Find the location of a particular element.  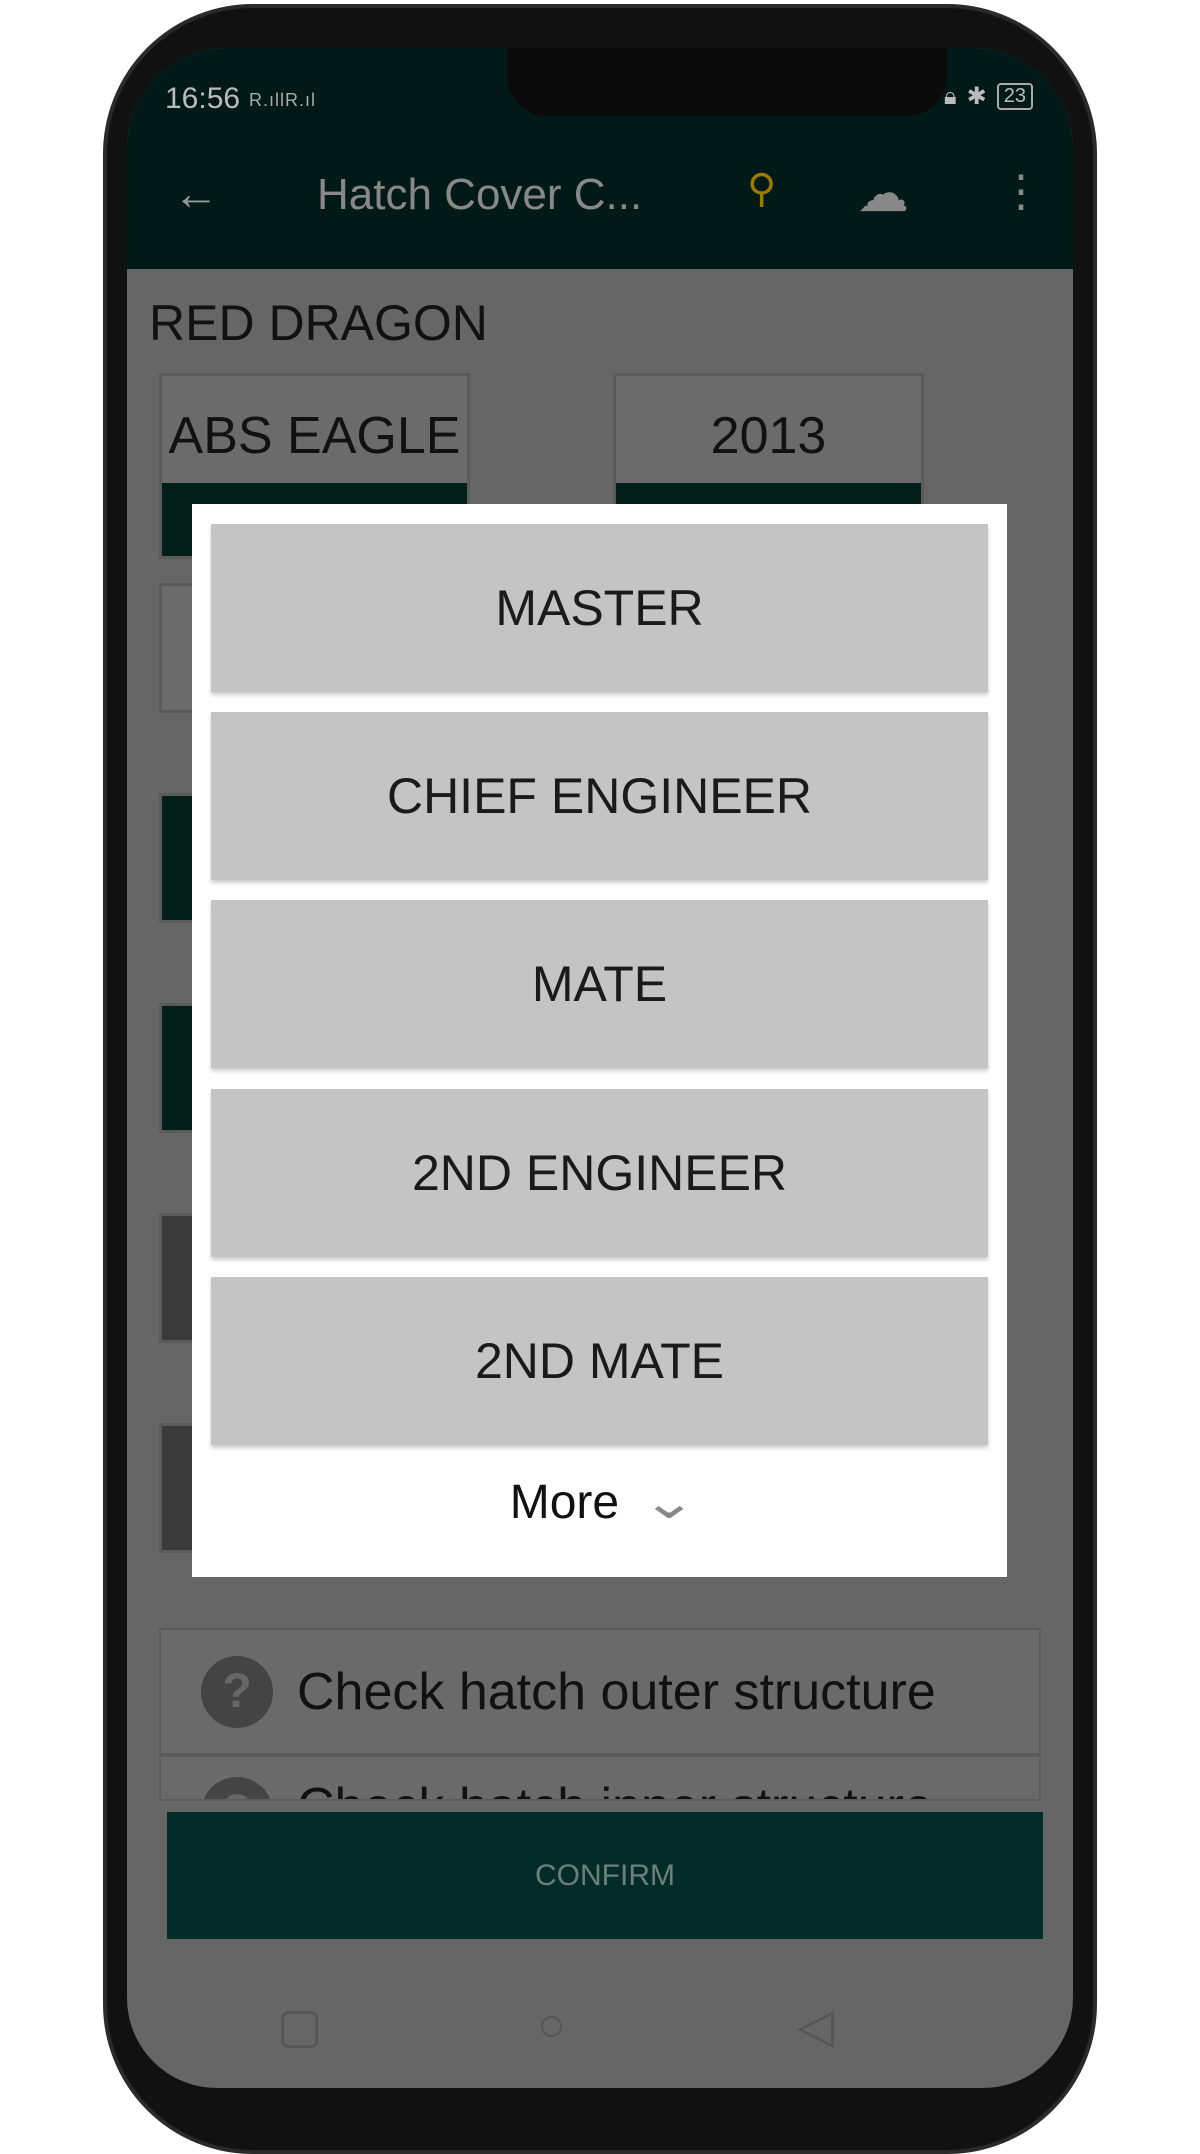

vessel-name: RED DRAGON is located at coordinates (318, 323).